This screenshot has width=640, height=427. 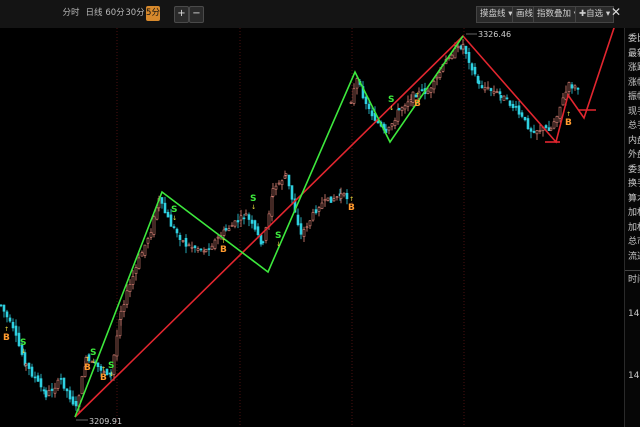 I want to click on high-price-label: 3326.46, so click(x=488, y=34).